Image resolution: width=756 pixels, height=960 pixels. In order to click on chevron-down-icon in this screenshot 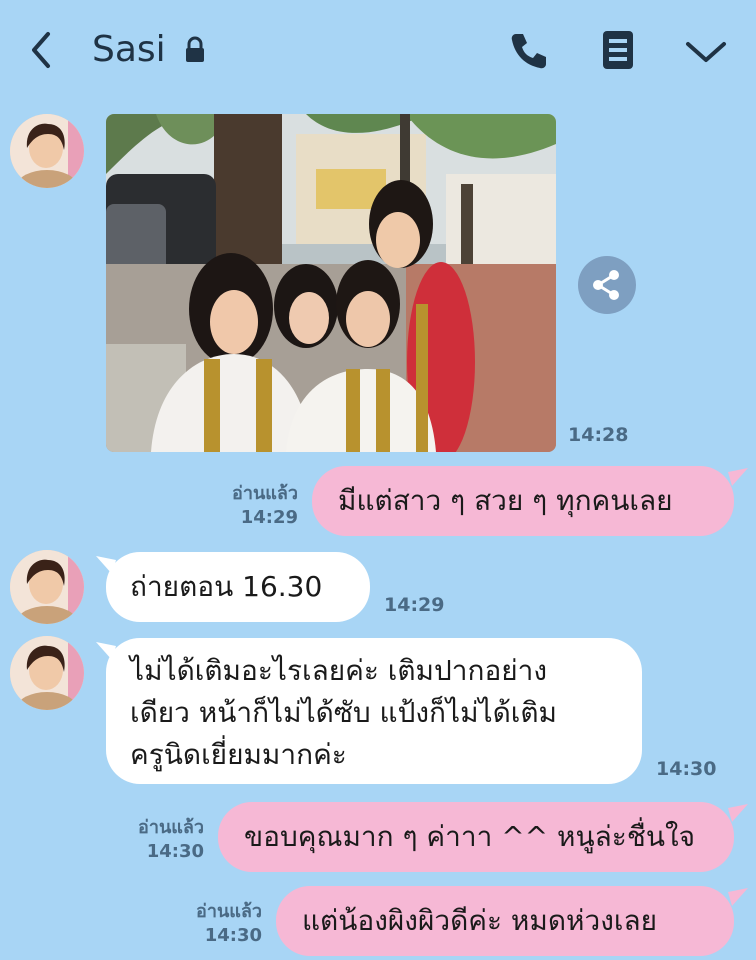, I will do `click(706, 52)`.